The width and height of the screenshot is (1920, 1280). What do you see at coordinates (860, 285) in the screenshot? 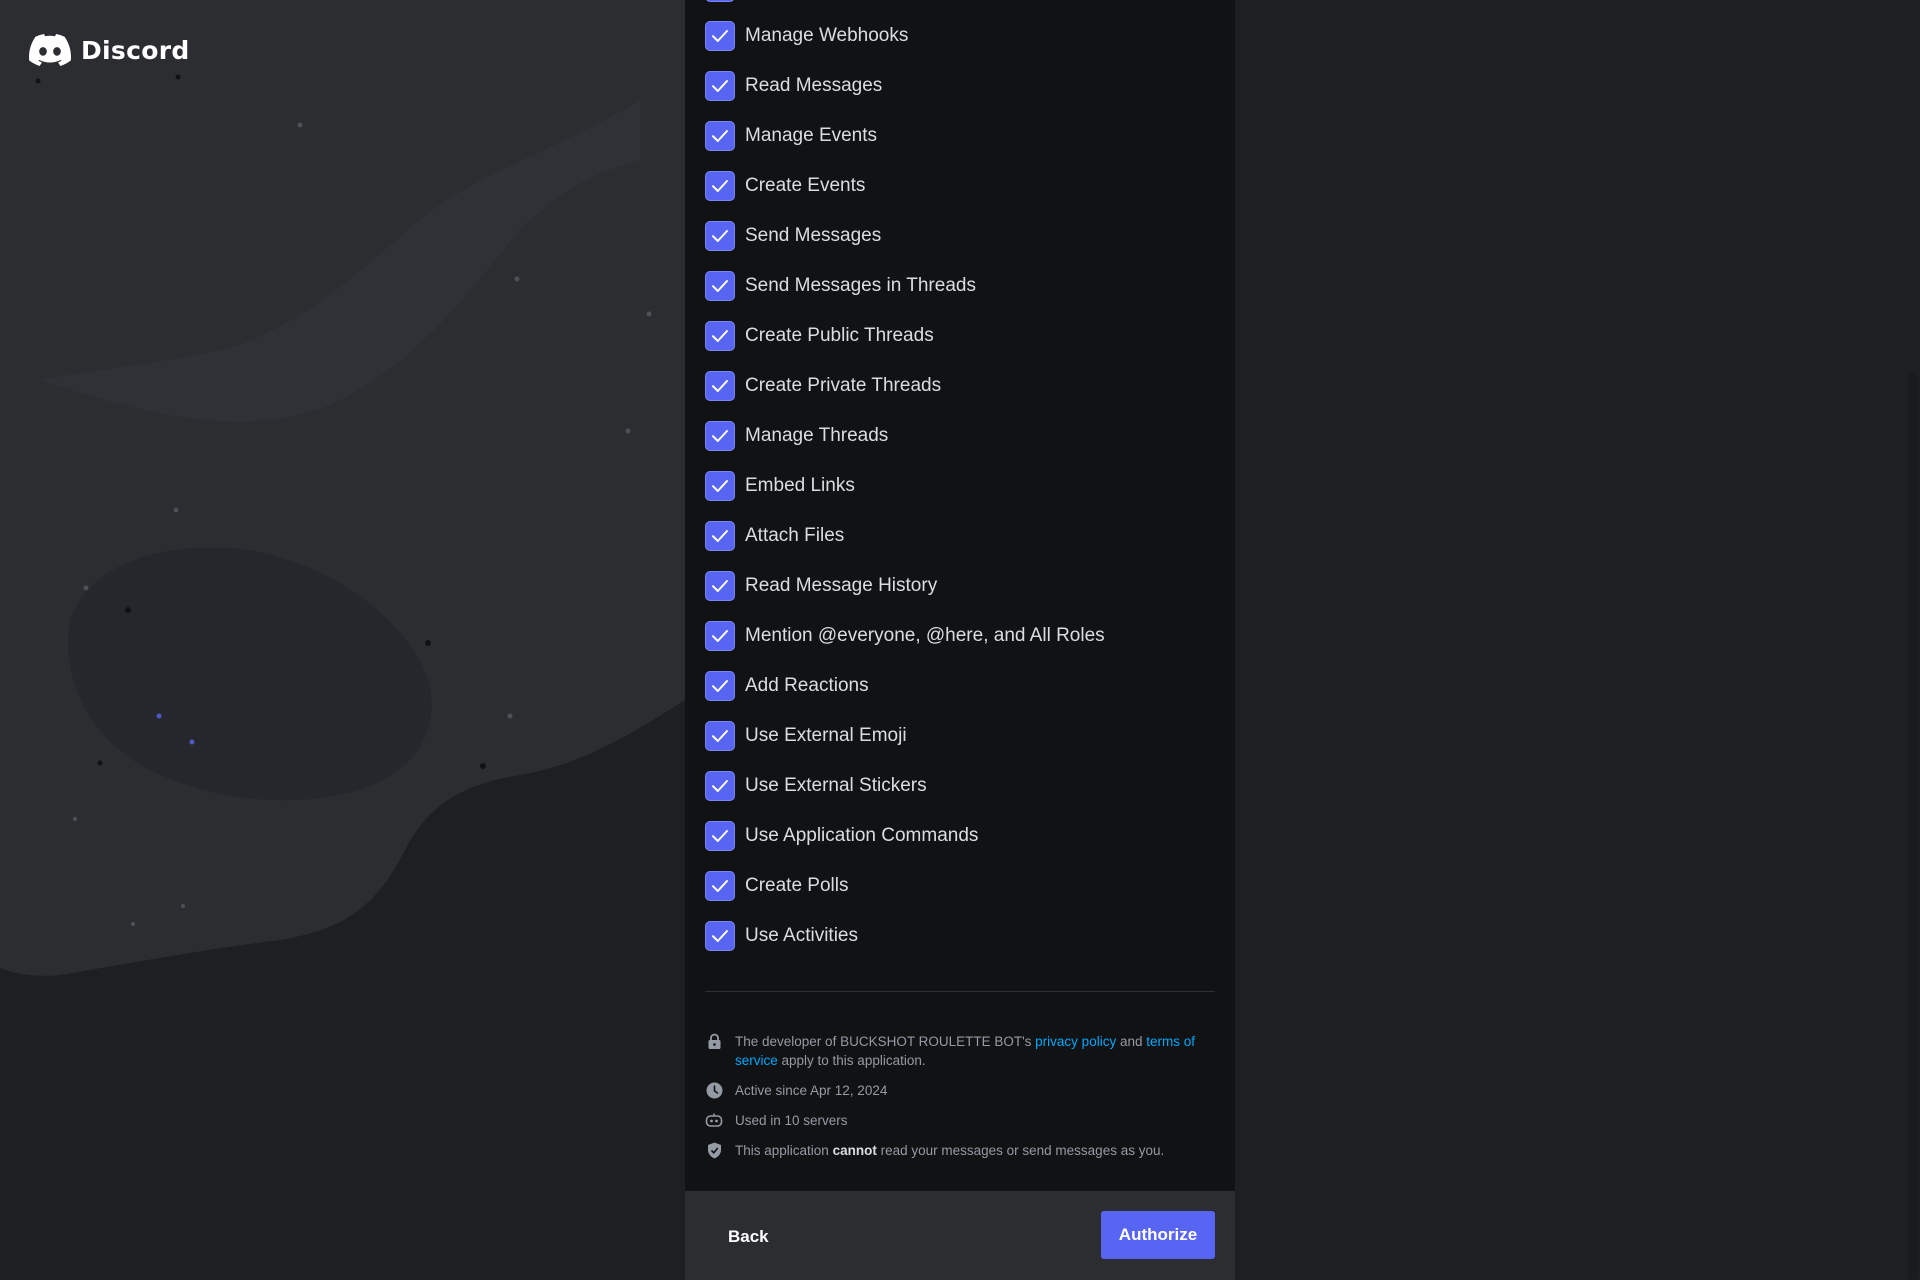
I see `permission-label: Send Messages in Threads` at bounding box center [860, 285].